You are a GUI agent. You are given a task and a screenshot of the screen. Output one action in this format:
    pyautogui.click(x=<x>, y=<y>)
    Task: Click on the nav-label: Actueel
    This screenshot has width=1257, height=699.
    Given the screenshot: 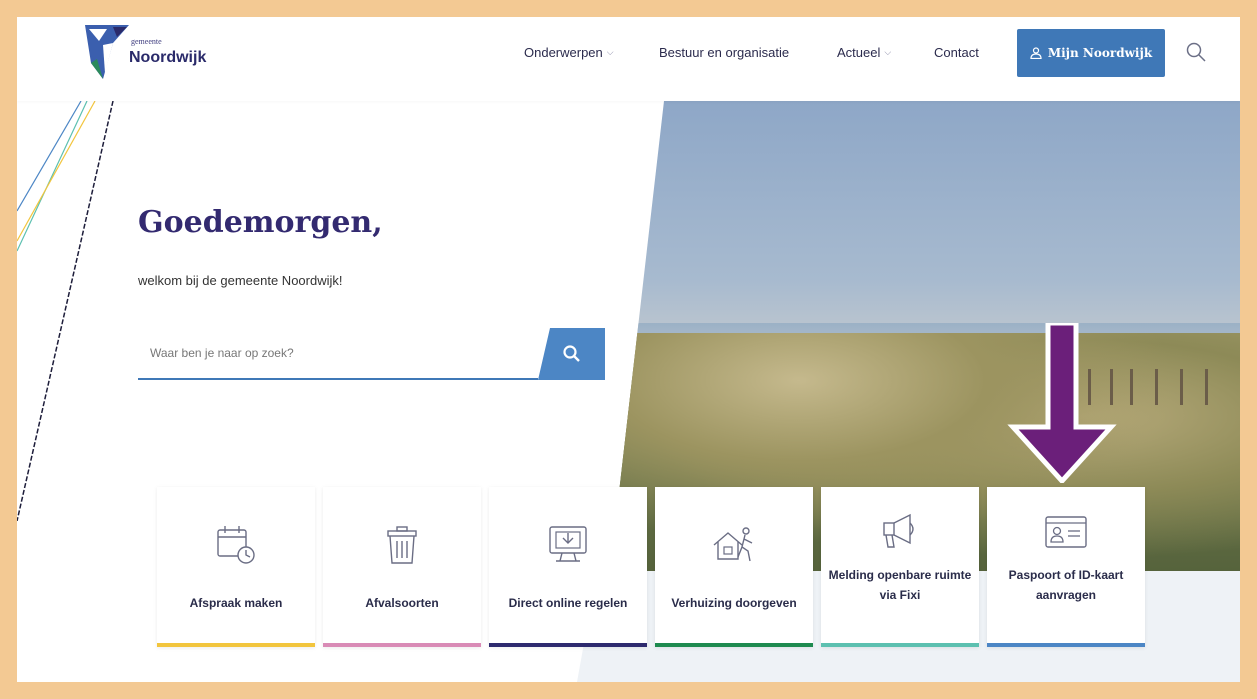 What is the action you would take?
    pyautogui.click(x=859, y=52)
    